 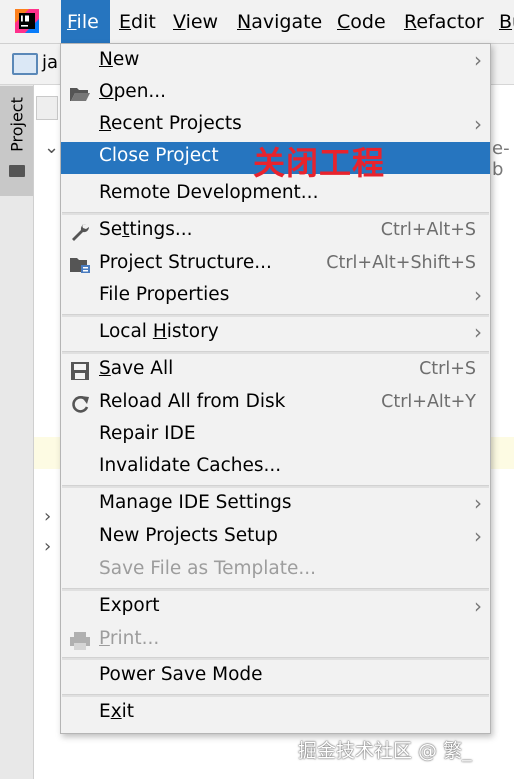 What do you see at coordinates (51, 147) in the screenshot?
I see `tree-chevron-down-icon: ⌄` at bounding box center [51, 147].